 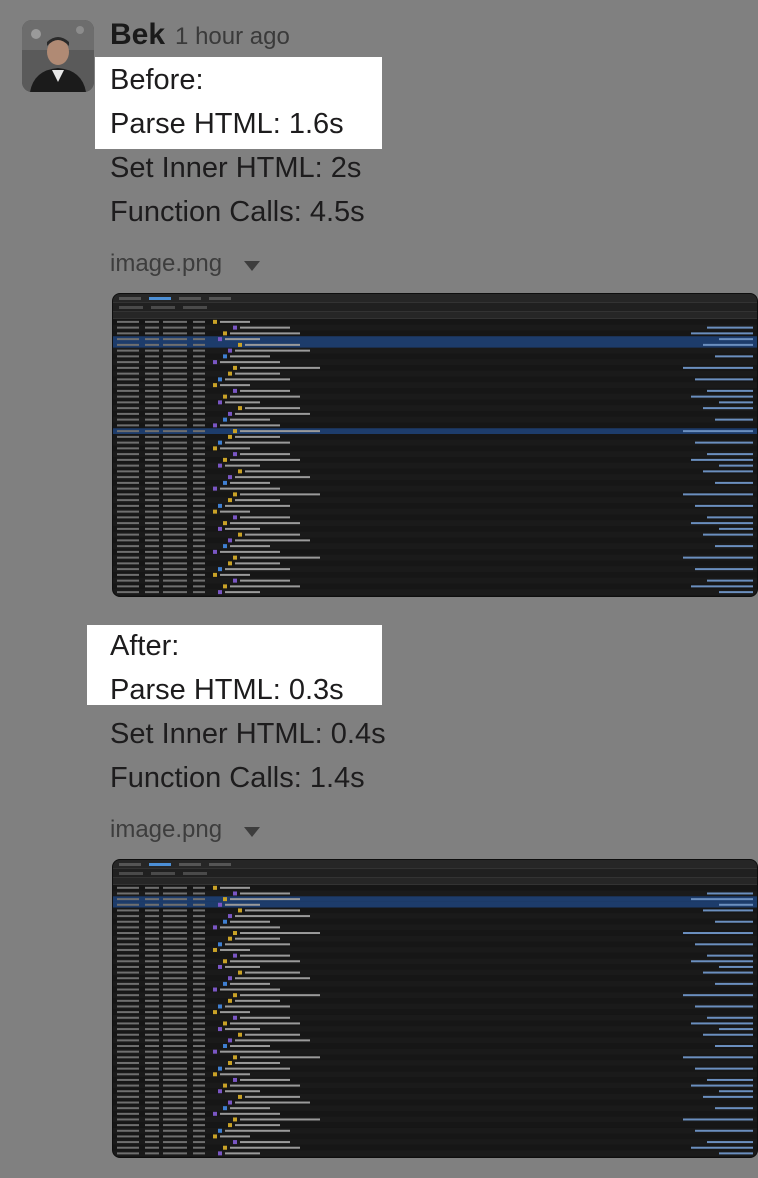 What do you see at coordinates (227, 690) in the screenshot?
I see `after-parse-html: Parse HTML: 0.3s` at bounding box center [227, 690].